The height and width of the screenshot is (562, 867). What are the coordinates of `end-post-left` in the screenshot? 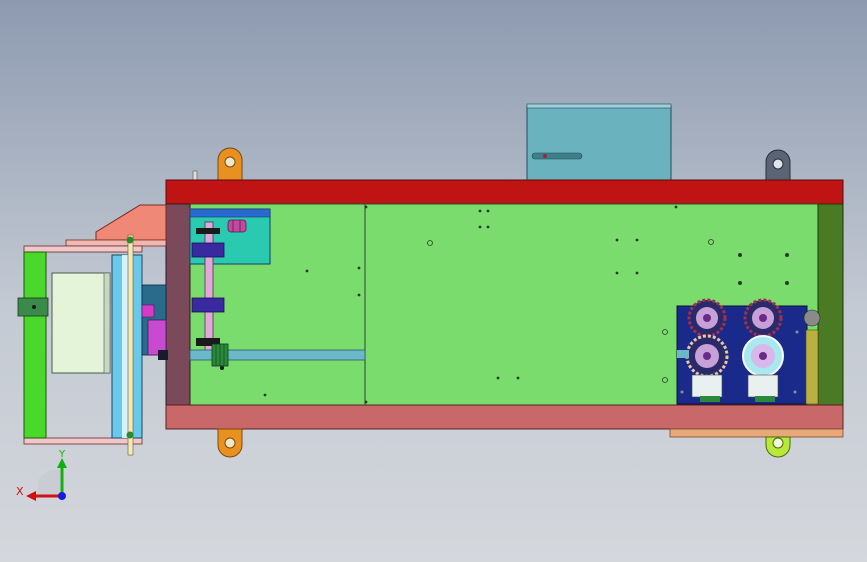 It's located at (178, 304).